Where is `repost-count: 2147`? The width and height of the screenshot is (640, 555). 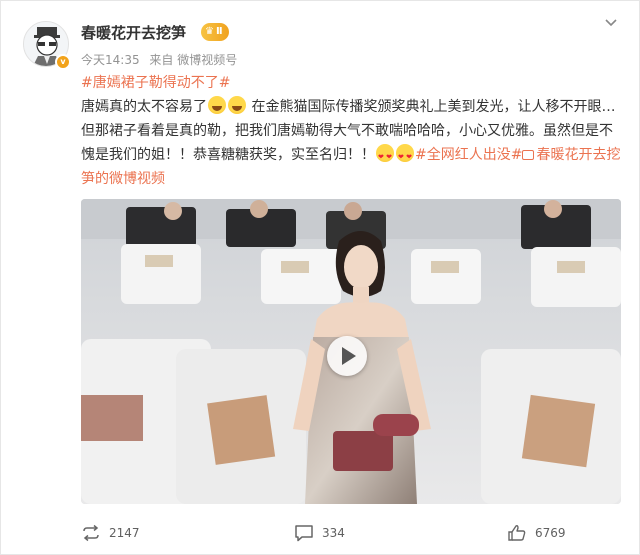
repost-count: 2147 is located at coordinates (124, 533).